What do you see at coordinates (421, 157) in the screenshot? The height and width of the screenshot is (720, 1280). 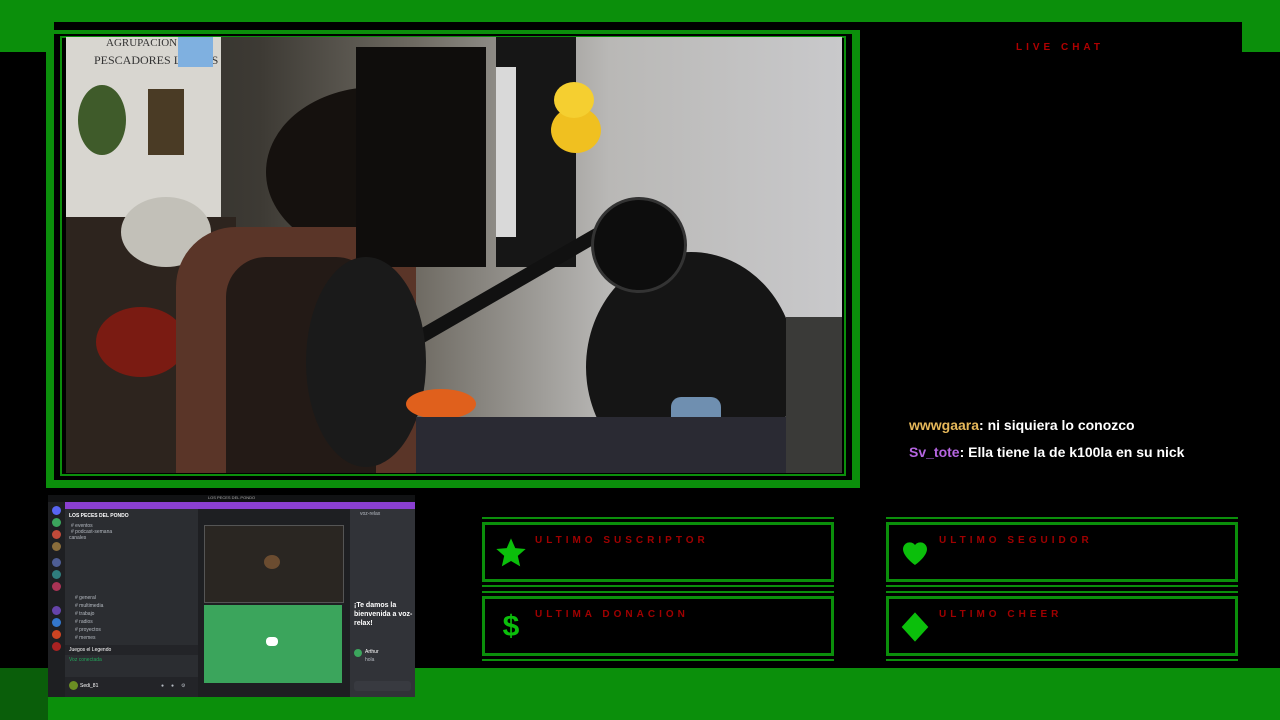 I see `hanging-jacket` at bounding box center [421, 157].